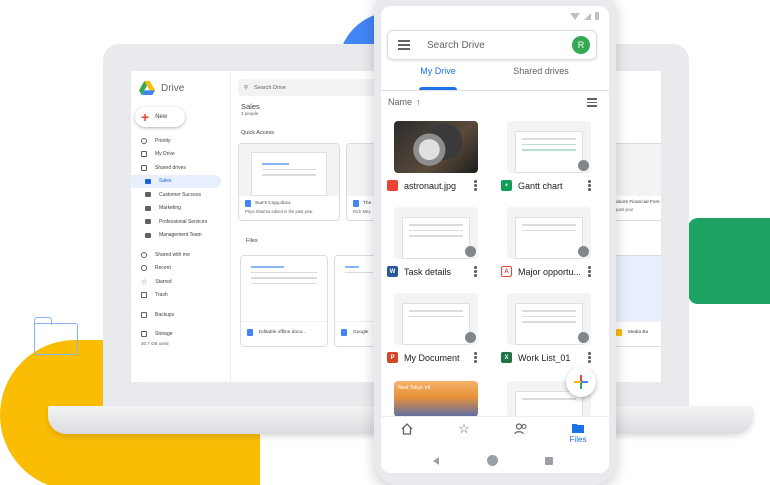  Describe the element at coordinates (165, 314) in the screenshot. I see `nav-label: Backups` at that location.